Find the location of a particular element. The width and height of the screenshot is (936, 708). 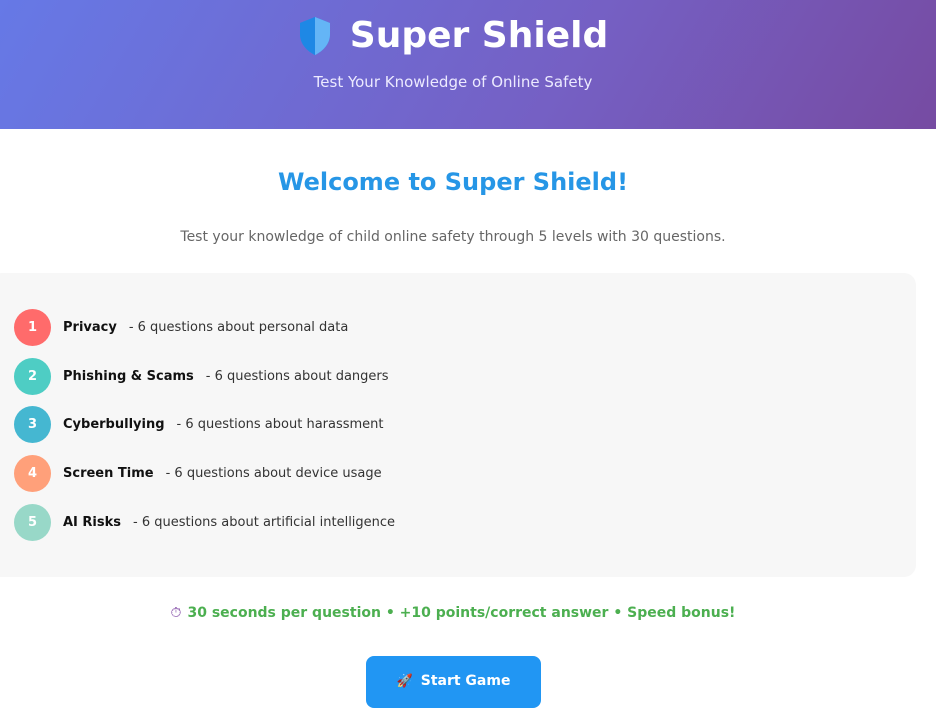

app-title: Super Shield is located at coordinates (479, 35).